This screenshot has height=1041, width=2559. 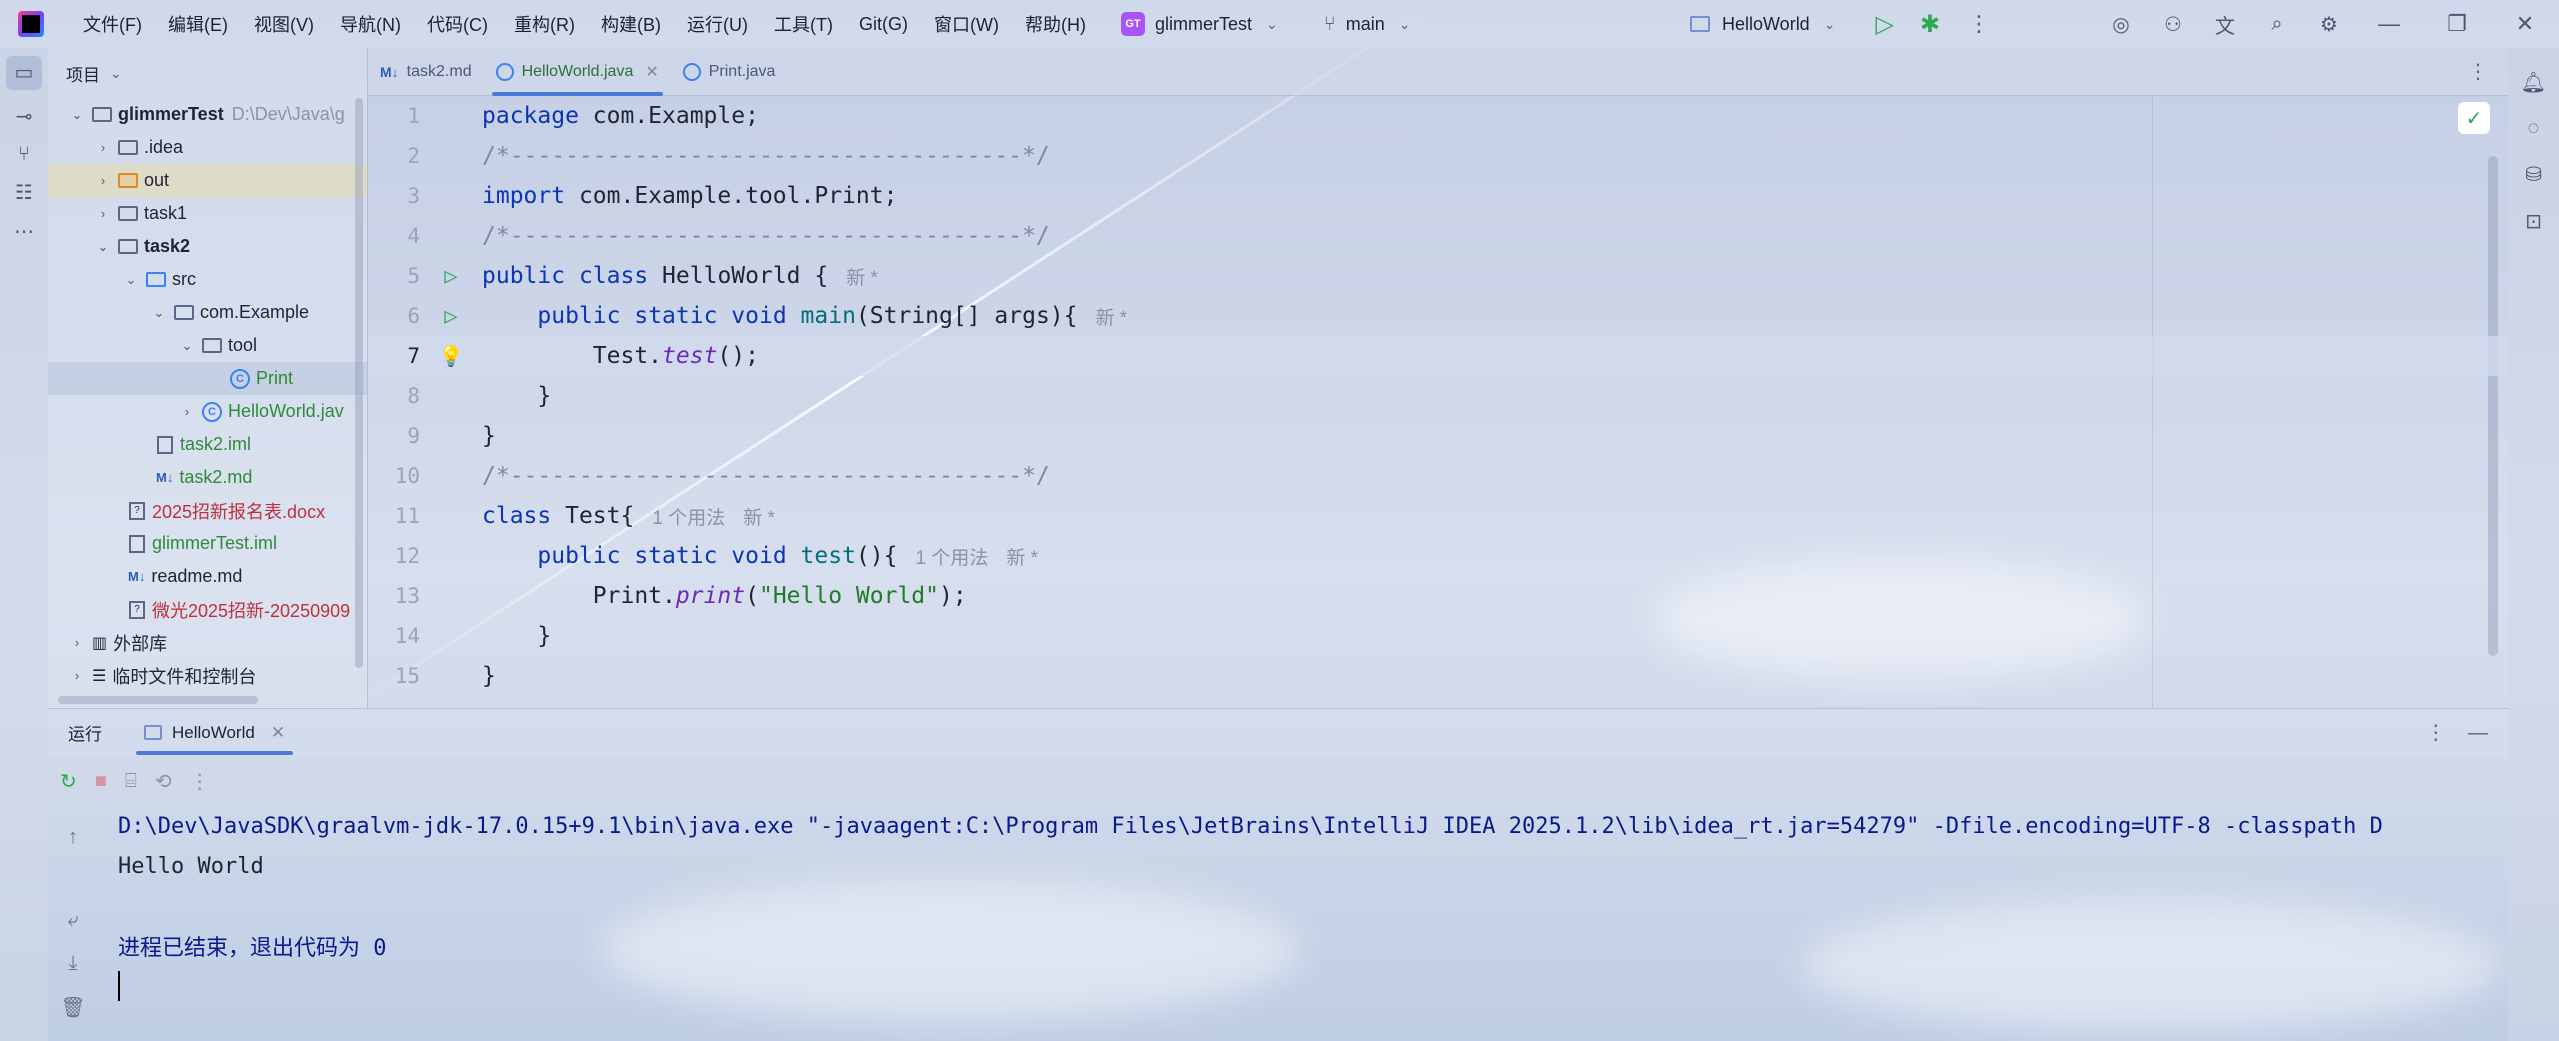 What do you see at coordinates (165, 444) in the screenshot?
I see `iml-file-icon` at bounding box center [165, 444].